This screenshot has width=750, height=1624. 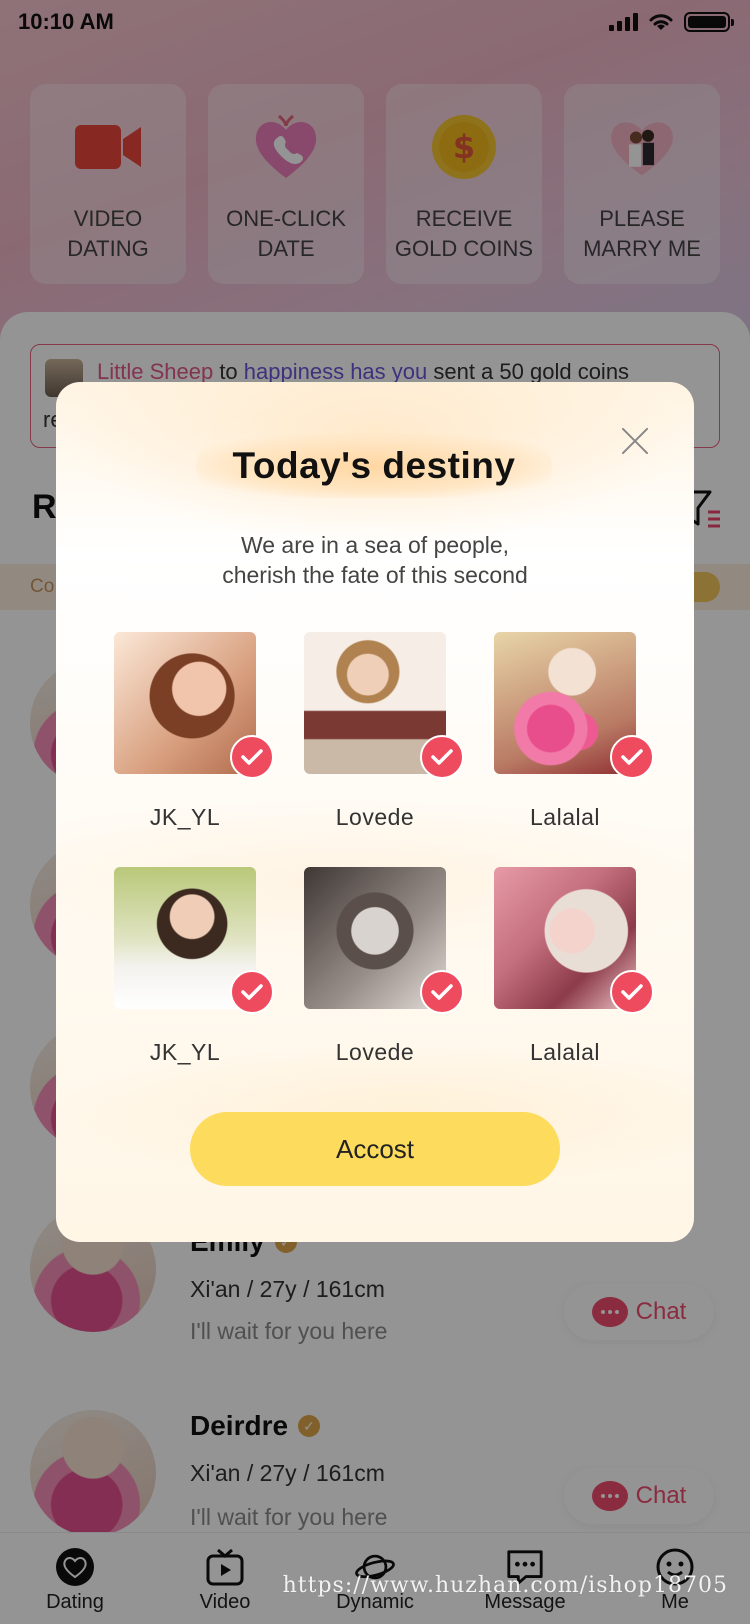 What do you see at coordinates (375, 1149) in the screenshot?
I see `accost-button: Accost` at bounding box center [375, 1149].